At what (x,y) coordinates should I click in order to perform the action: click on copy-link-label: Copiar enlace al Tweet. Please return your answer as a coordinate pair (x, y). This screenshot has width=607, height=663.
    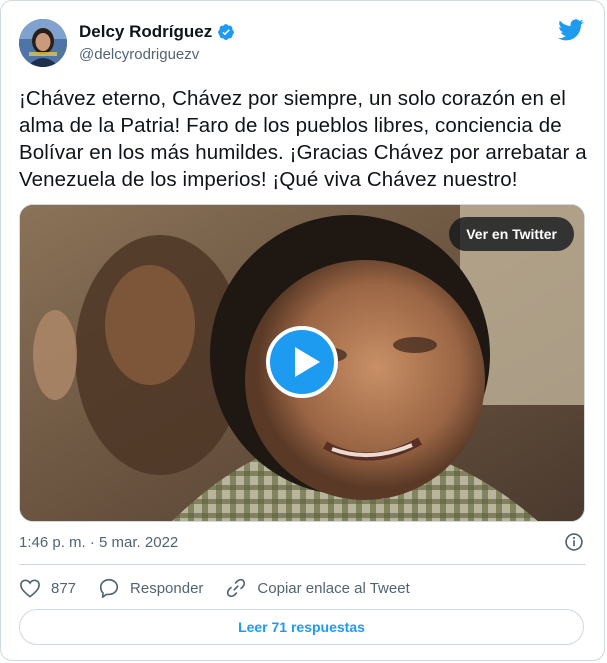
    Looking at the image, I should click on (333, 588).